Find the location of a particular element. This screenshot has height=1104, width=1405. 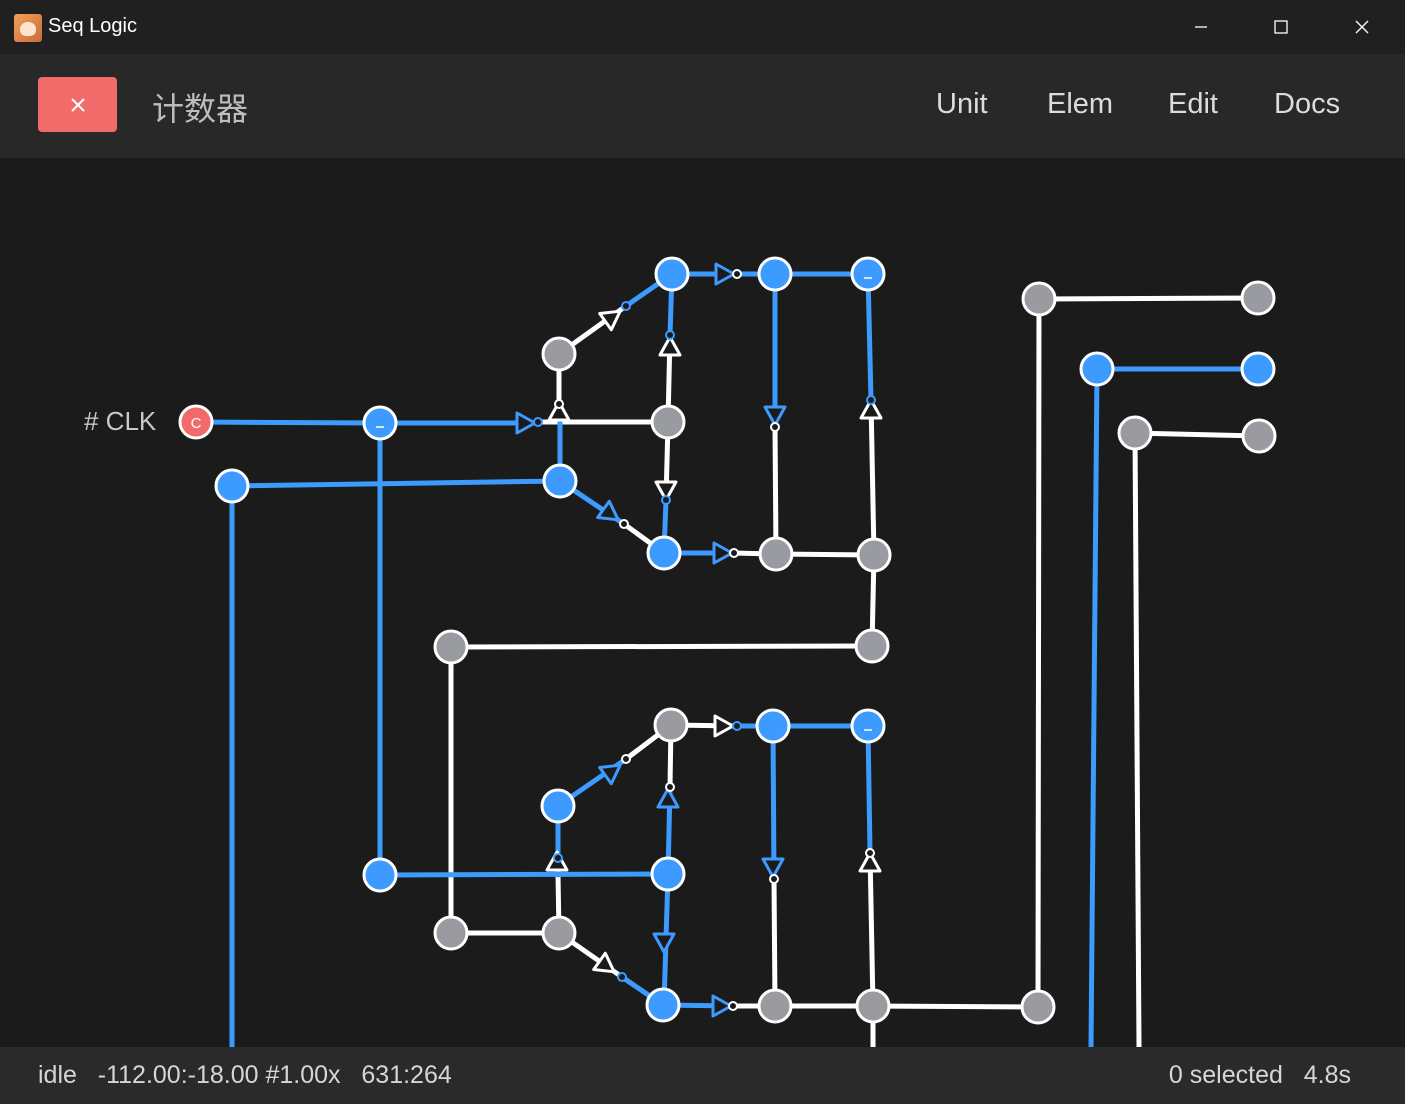

window-close-button is located at coordinates (1362, 27).